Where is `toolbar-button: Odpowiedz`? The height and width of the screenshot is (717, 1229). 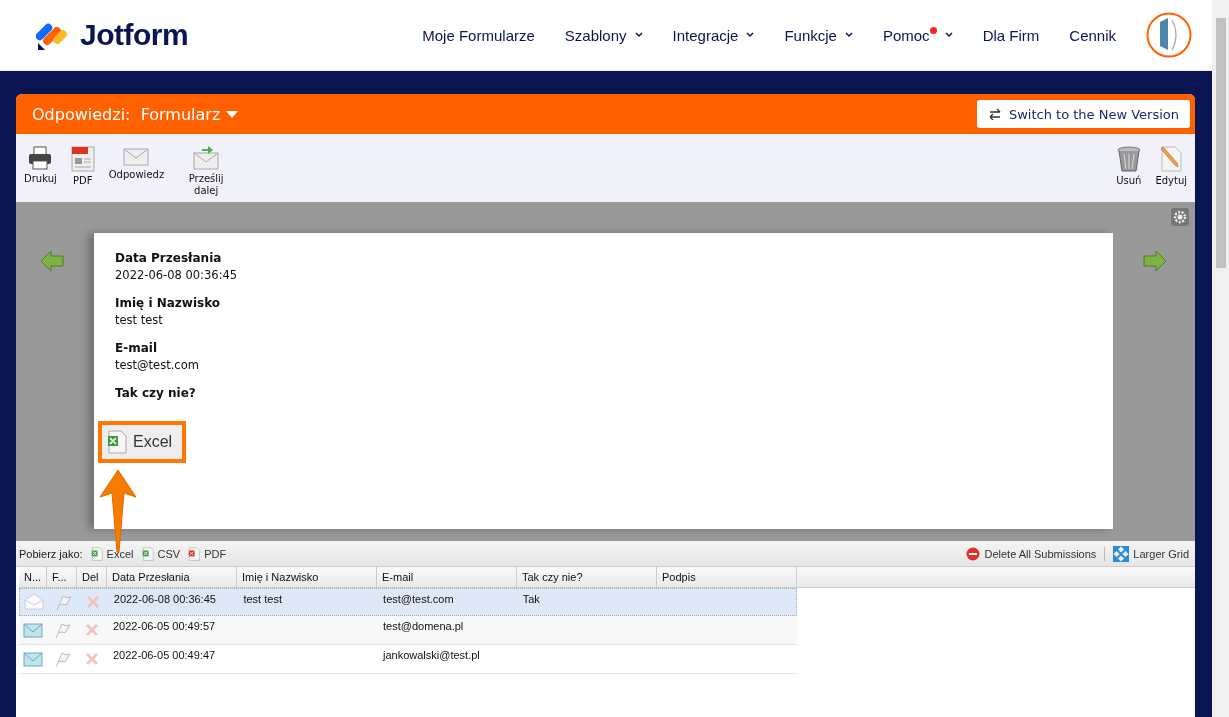
toolbar-button: Odpowiedz is located at coordinates (136, 163).